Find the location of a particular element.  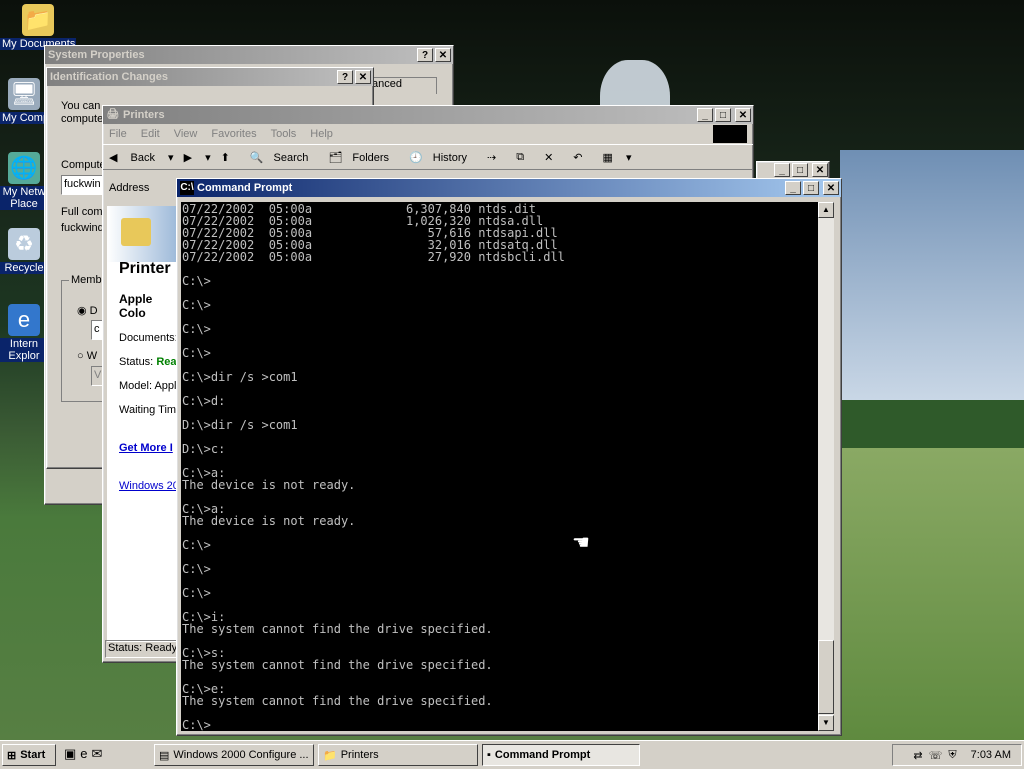

printer-name: Apple Colo is located at coordinates (136, 306).